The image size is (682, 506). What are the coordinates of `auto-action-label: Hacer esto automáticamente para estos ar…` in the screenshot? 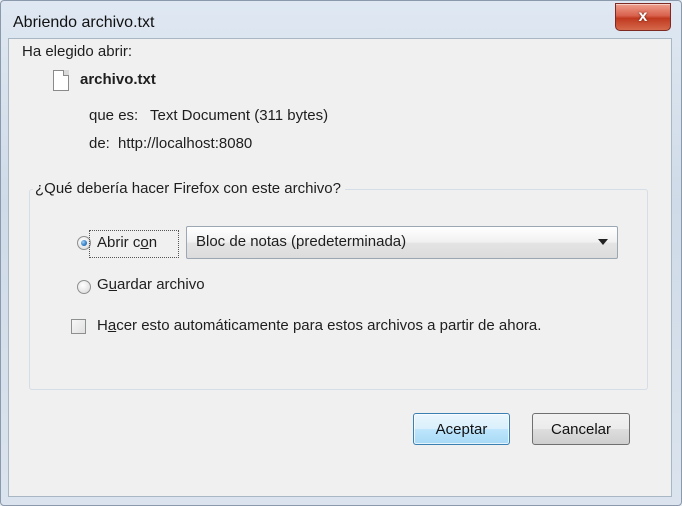 It's located at (319, 325).